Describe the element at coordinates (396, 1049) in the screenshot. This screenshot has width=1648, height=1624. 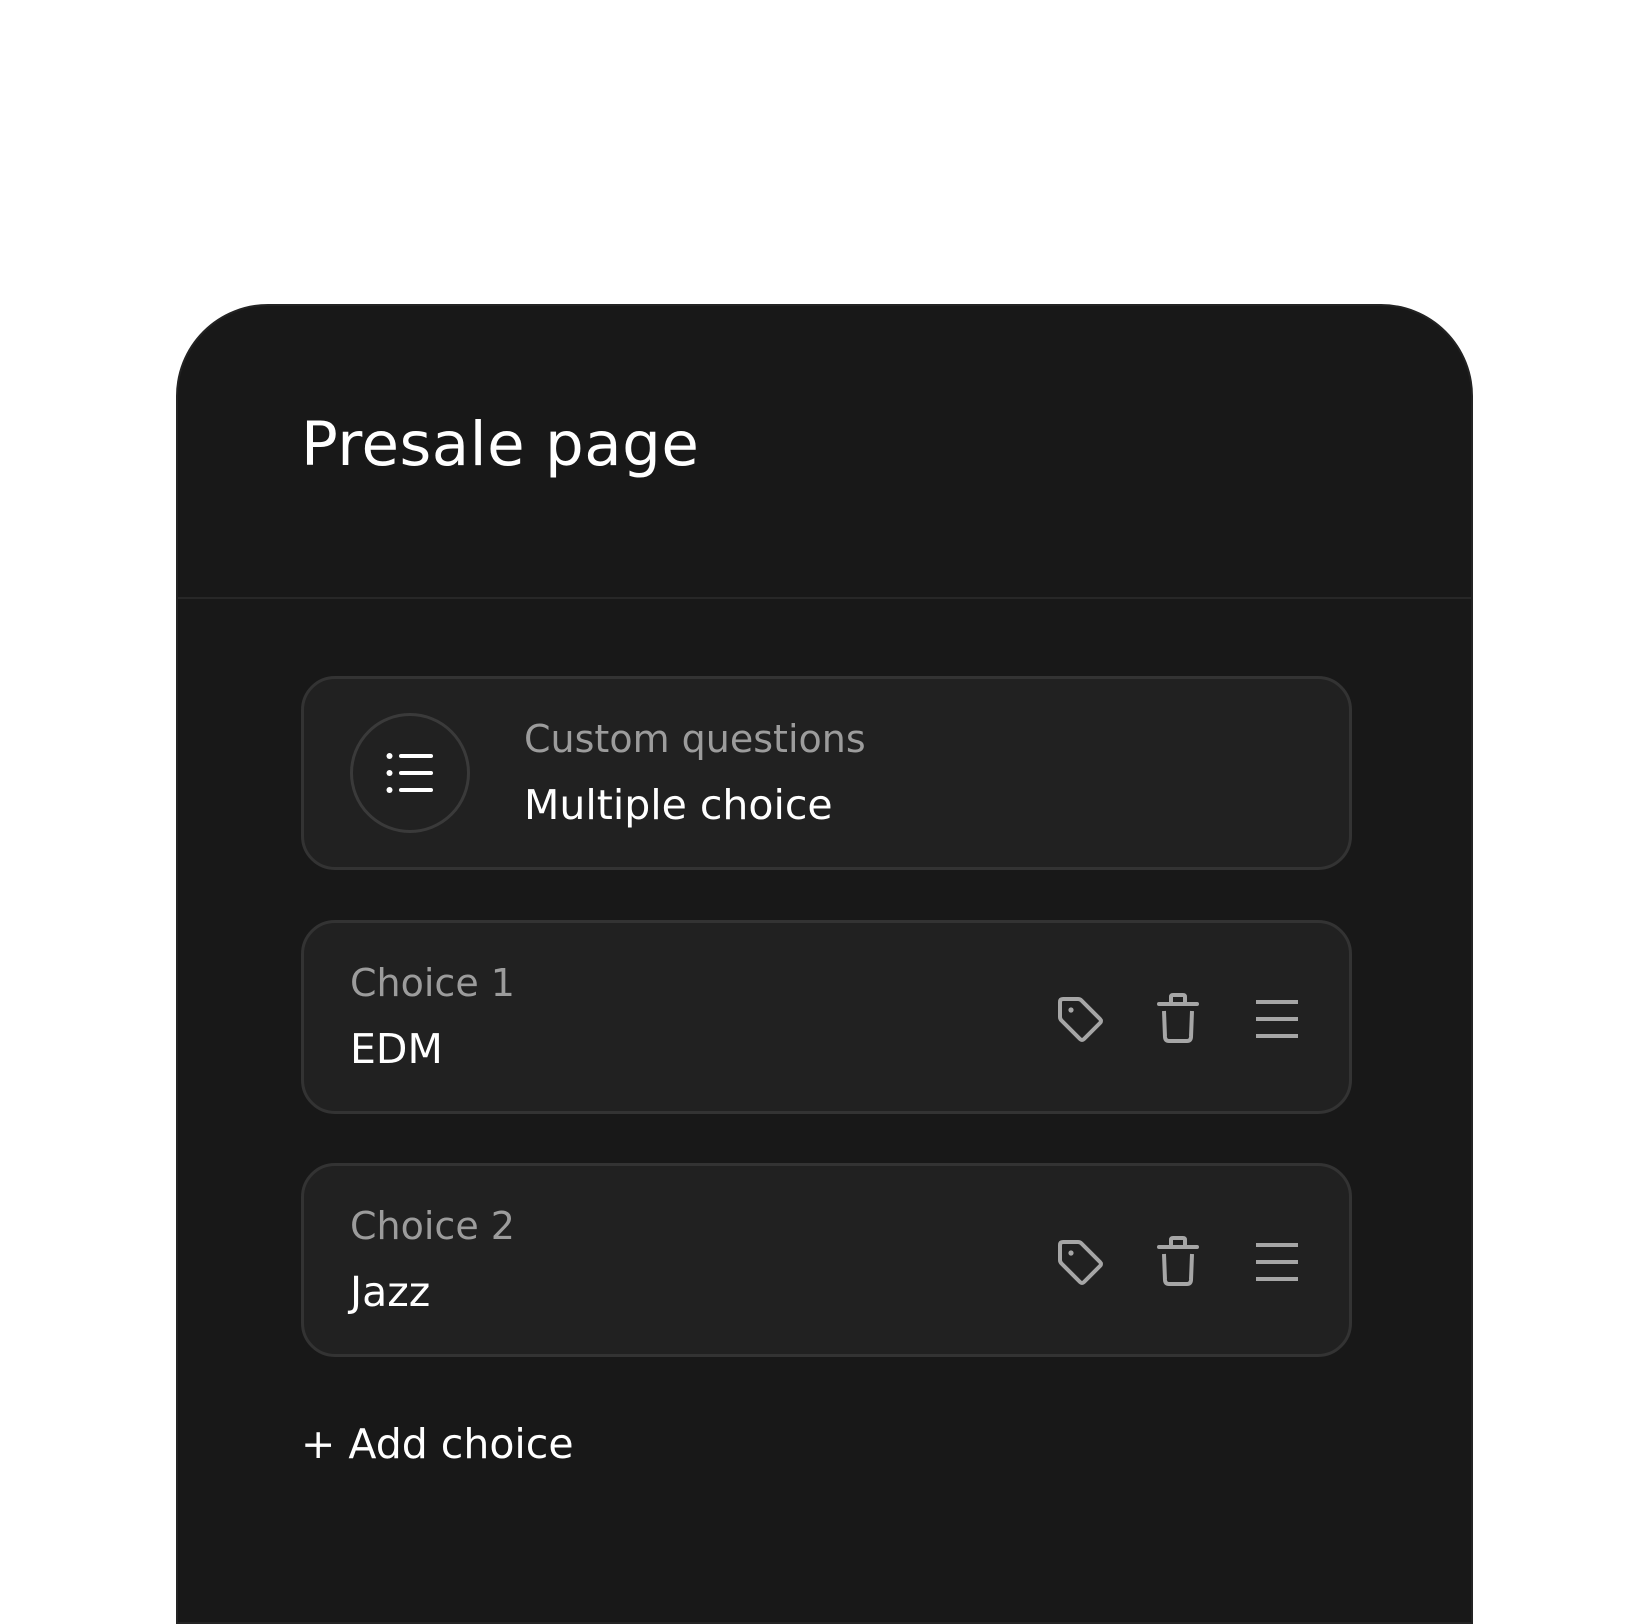
I see `choice-value: EDM` at that location.